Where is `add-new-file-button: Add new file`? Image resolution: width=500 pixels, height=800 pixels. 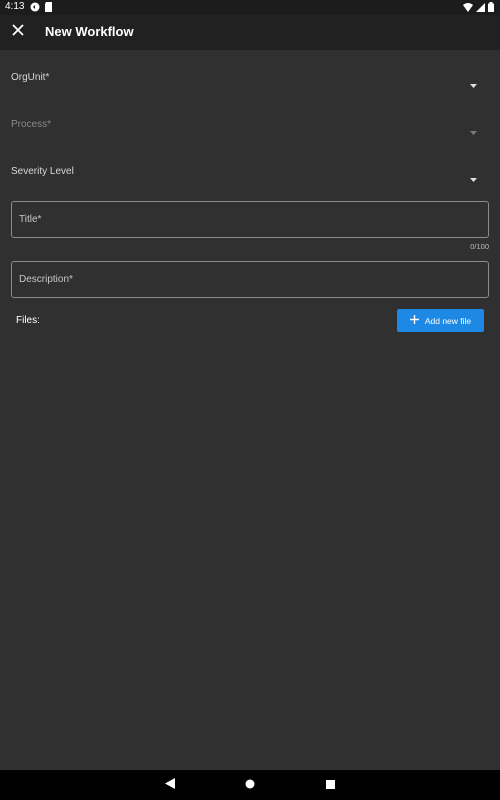 add-new-file-button: Add new file is located at coordinates (440, 320).